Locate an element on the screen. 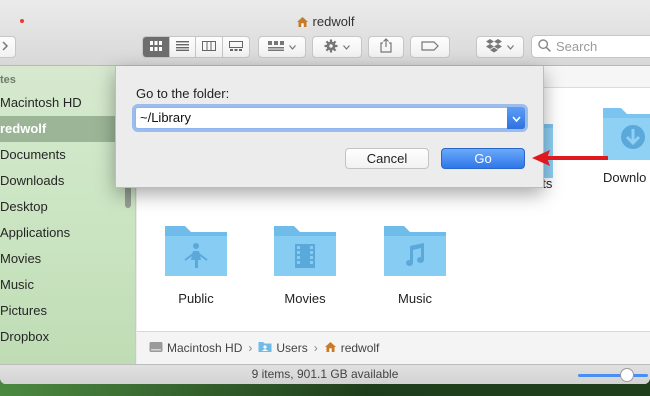  gallery-view-button is located at coordinates (236, 47).